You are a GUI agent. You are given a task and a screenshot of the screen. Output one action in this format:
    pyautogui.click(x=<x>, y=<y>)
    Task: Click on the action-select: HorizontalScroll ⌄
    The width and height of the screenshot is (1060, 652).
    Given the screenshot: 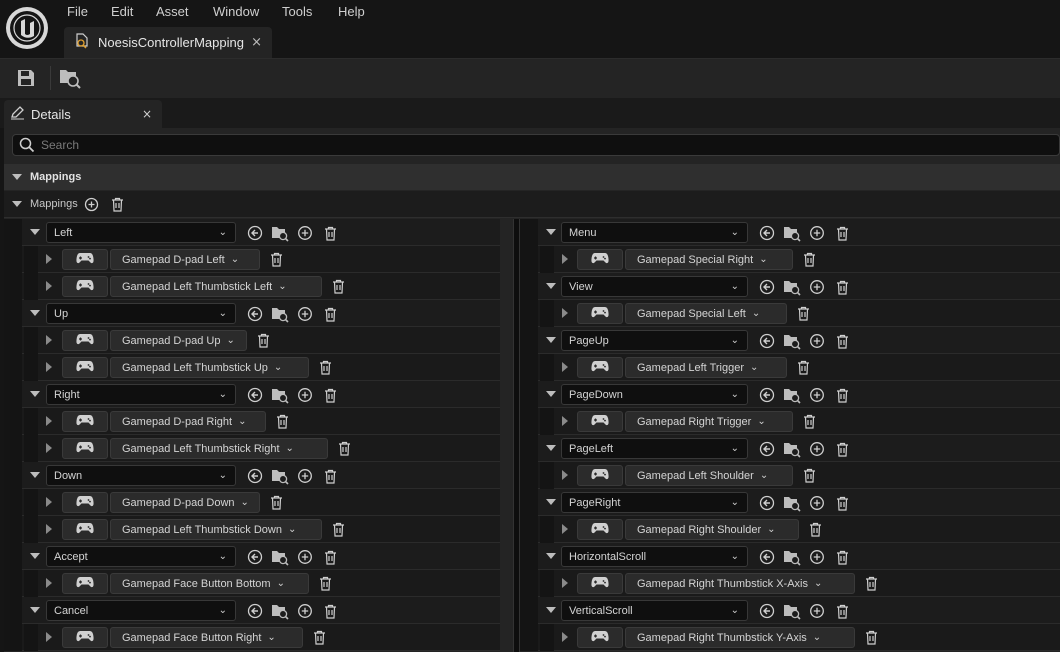 What is the action you would take?
    pyautogui.click(x=654, y=556)
    